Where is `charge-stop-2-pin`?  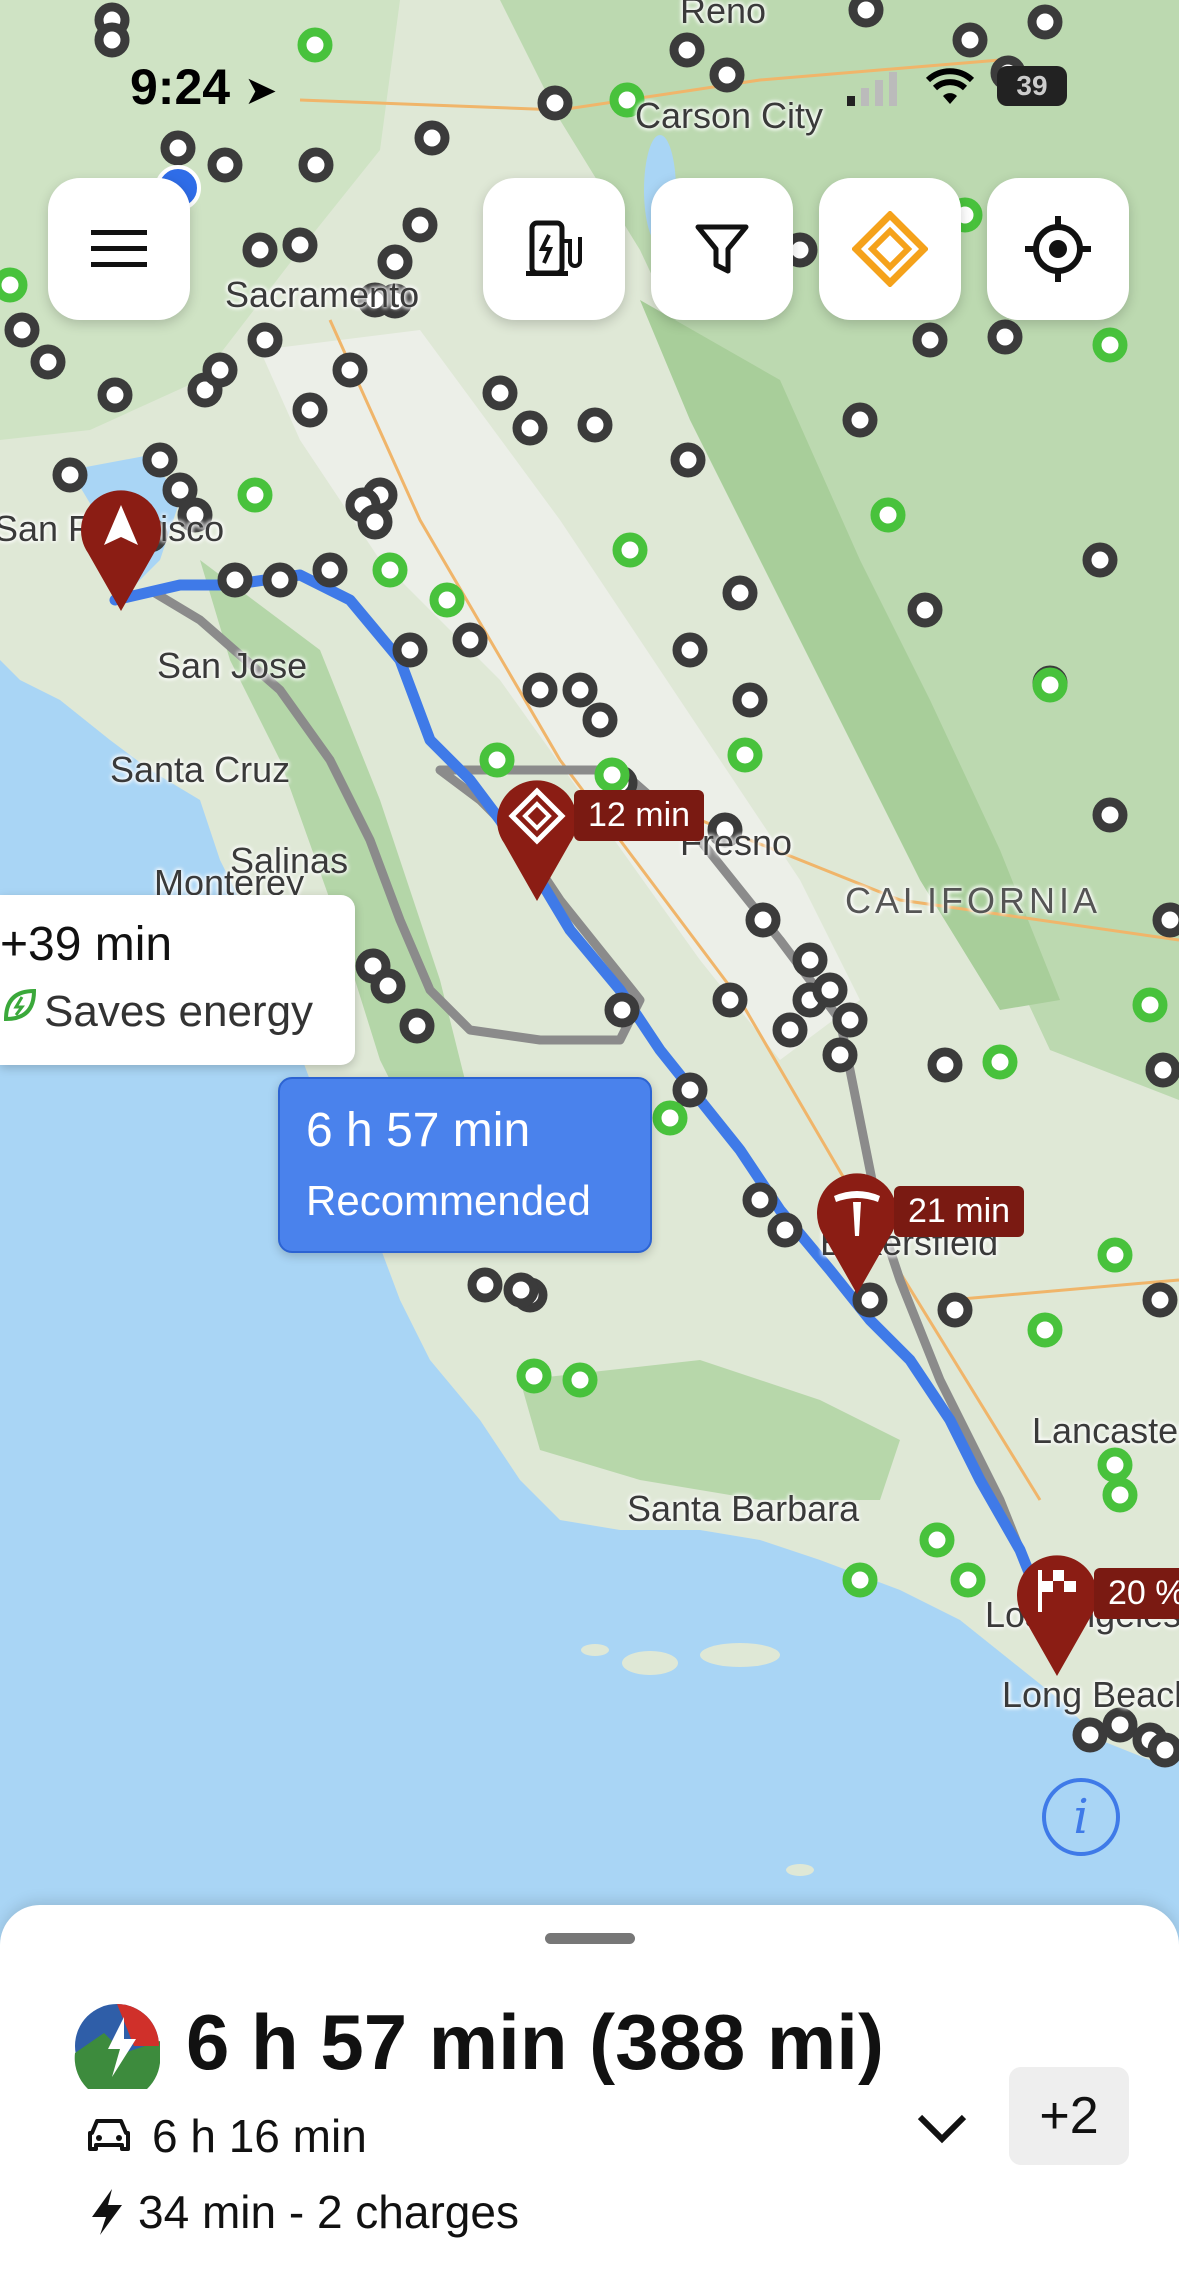
charge-stop-2-pin is located at coordinates (857, 1233).